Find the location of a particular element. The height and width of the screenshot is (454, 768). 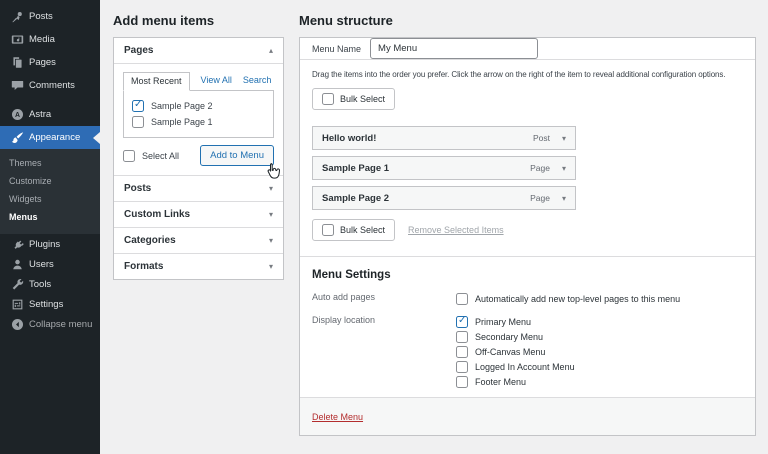

location-option-footer-menu: Footer Menu is located at coordinates (515, 381).